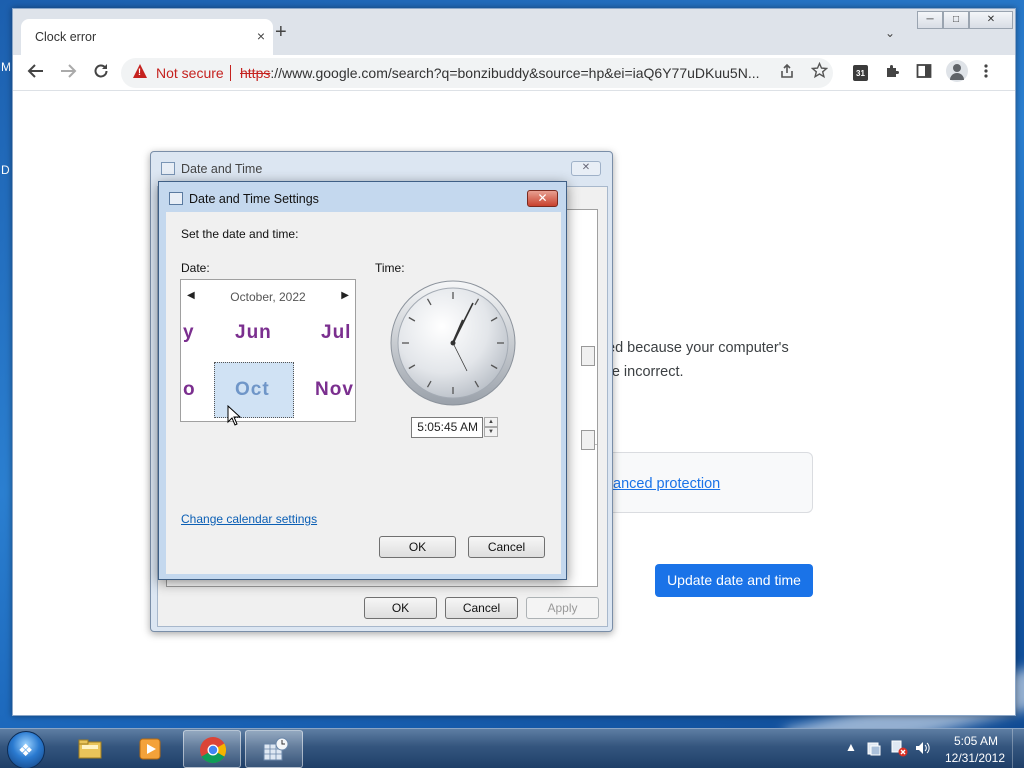  I want to click on taskbar-clock-date: 12/31/2012, so click(975, 758).